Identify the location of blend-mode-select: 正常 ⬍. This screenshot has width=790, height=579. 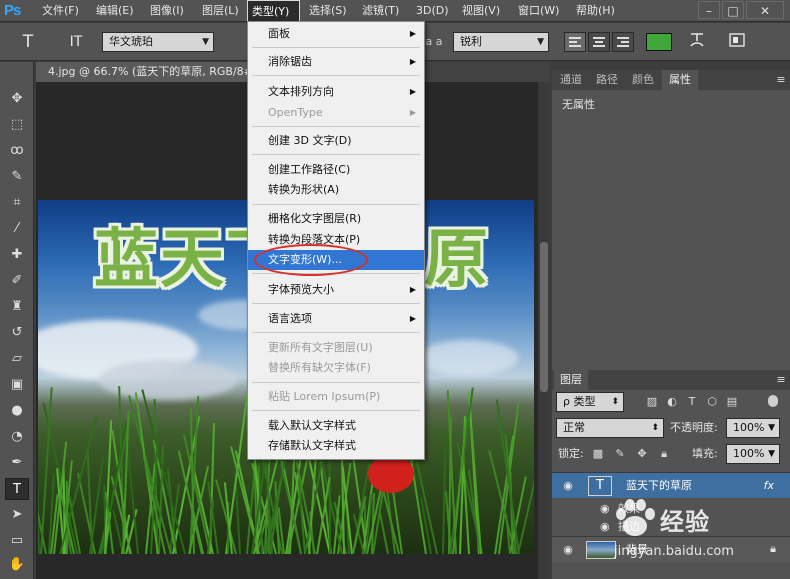
(610, 428).